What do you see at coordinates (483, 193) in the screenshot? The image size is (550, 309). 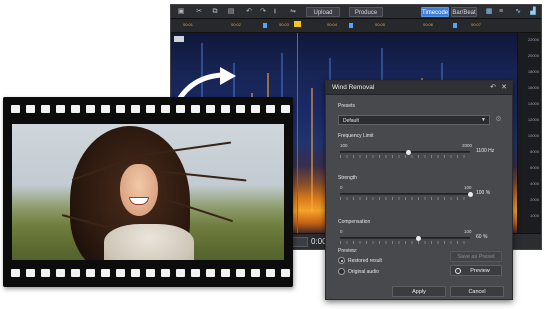 I see `strength-value: 100 %` at bounding box center [483, 193].